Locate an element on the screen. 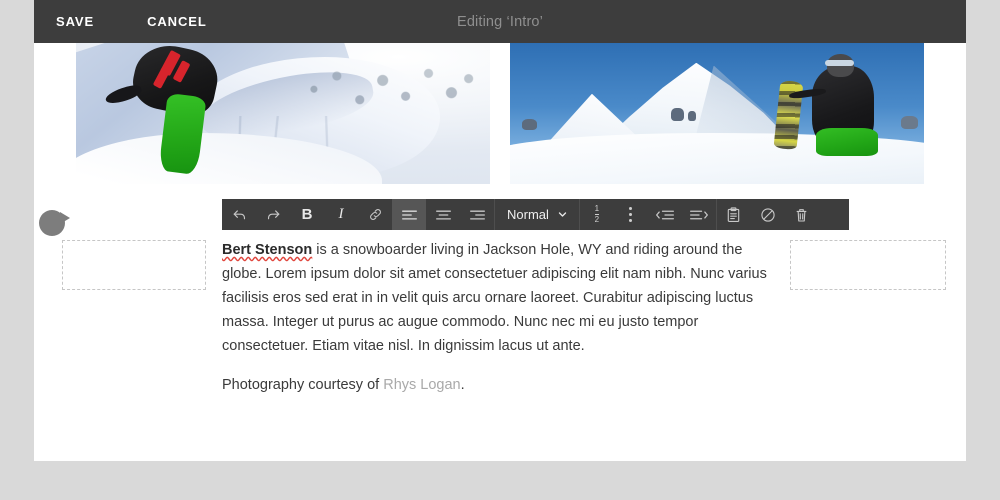 The width and height of the screenshot is (1000, 500). indent-icon is located at coordinates (699, 214).